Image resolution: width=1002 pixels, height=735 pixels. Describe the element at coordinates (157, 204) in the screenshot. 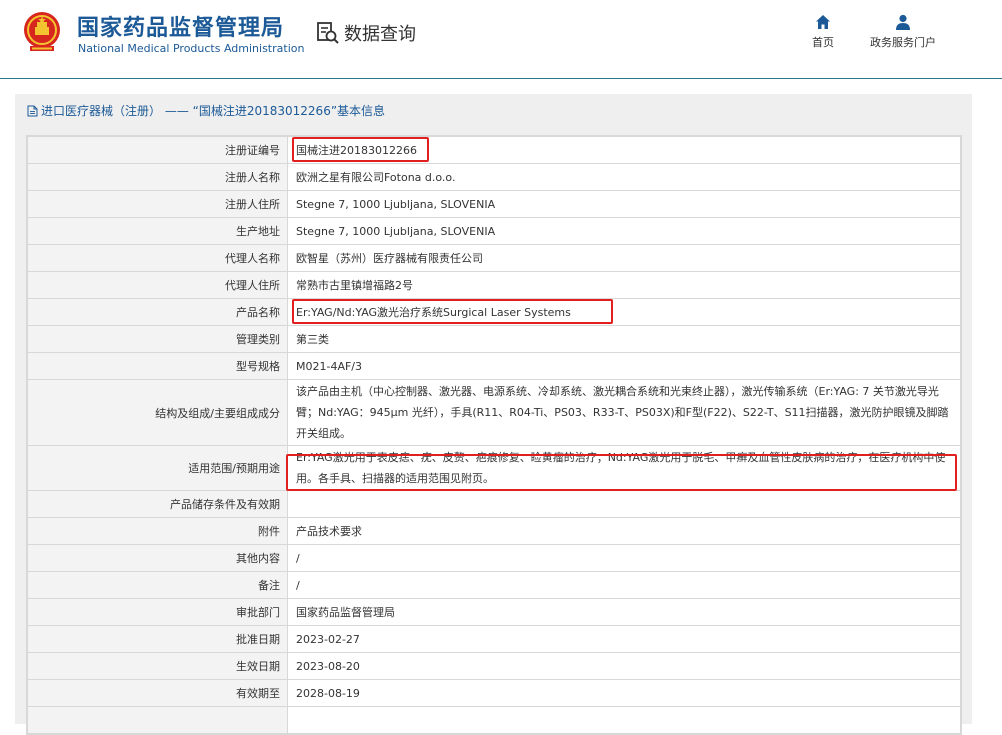

I see `row-label: 注册人住所` at that location.